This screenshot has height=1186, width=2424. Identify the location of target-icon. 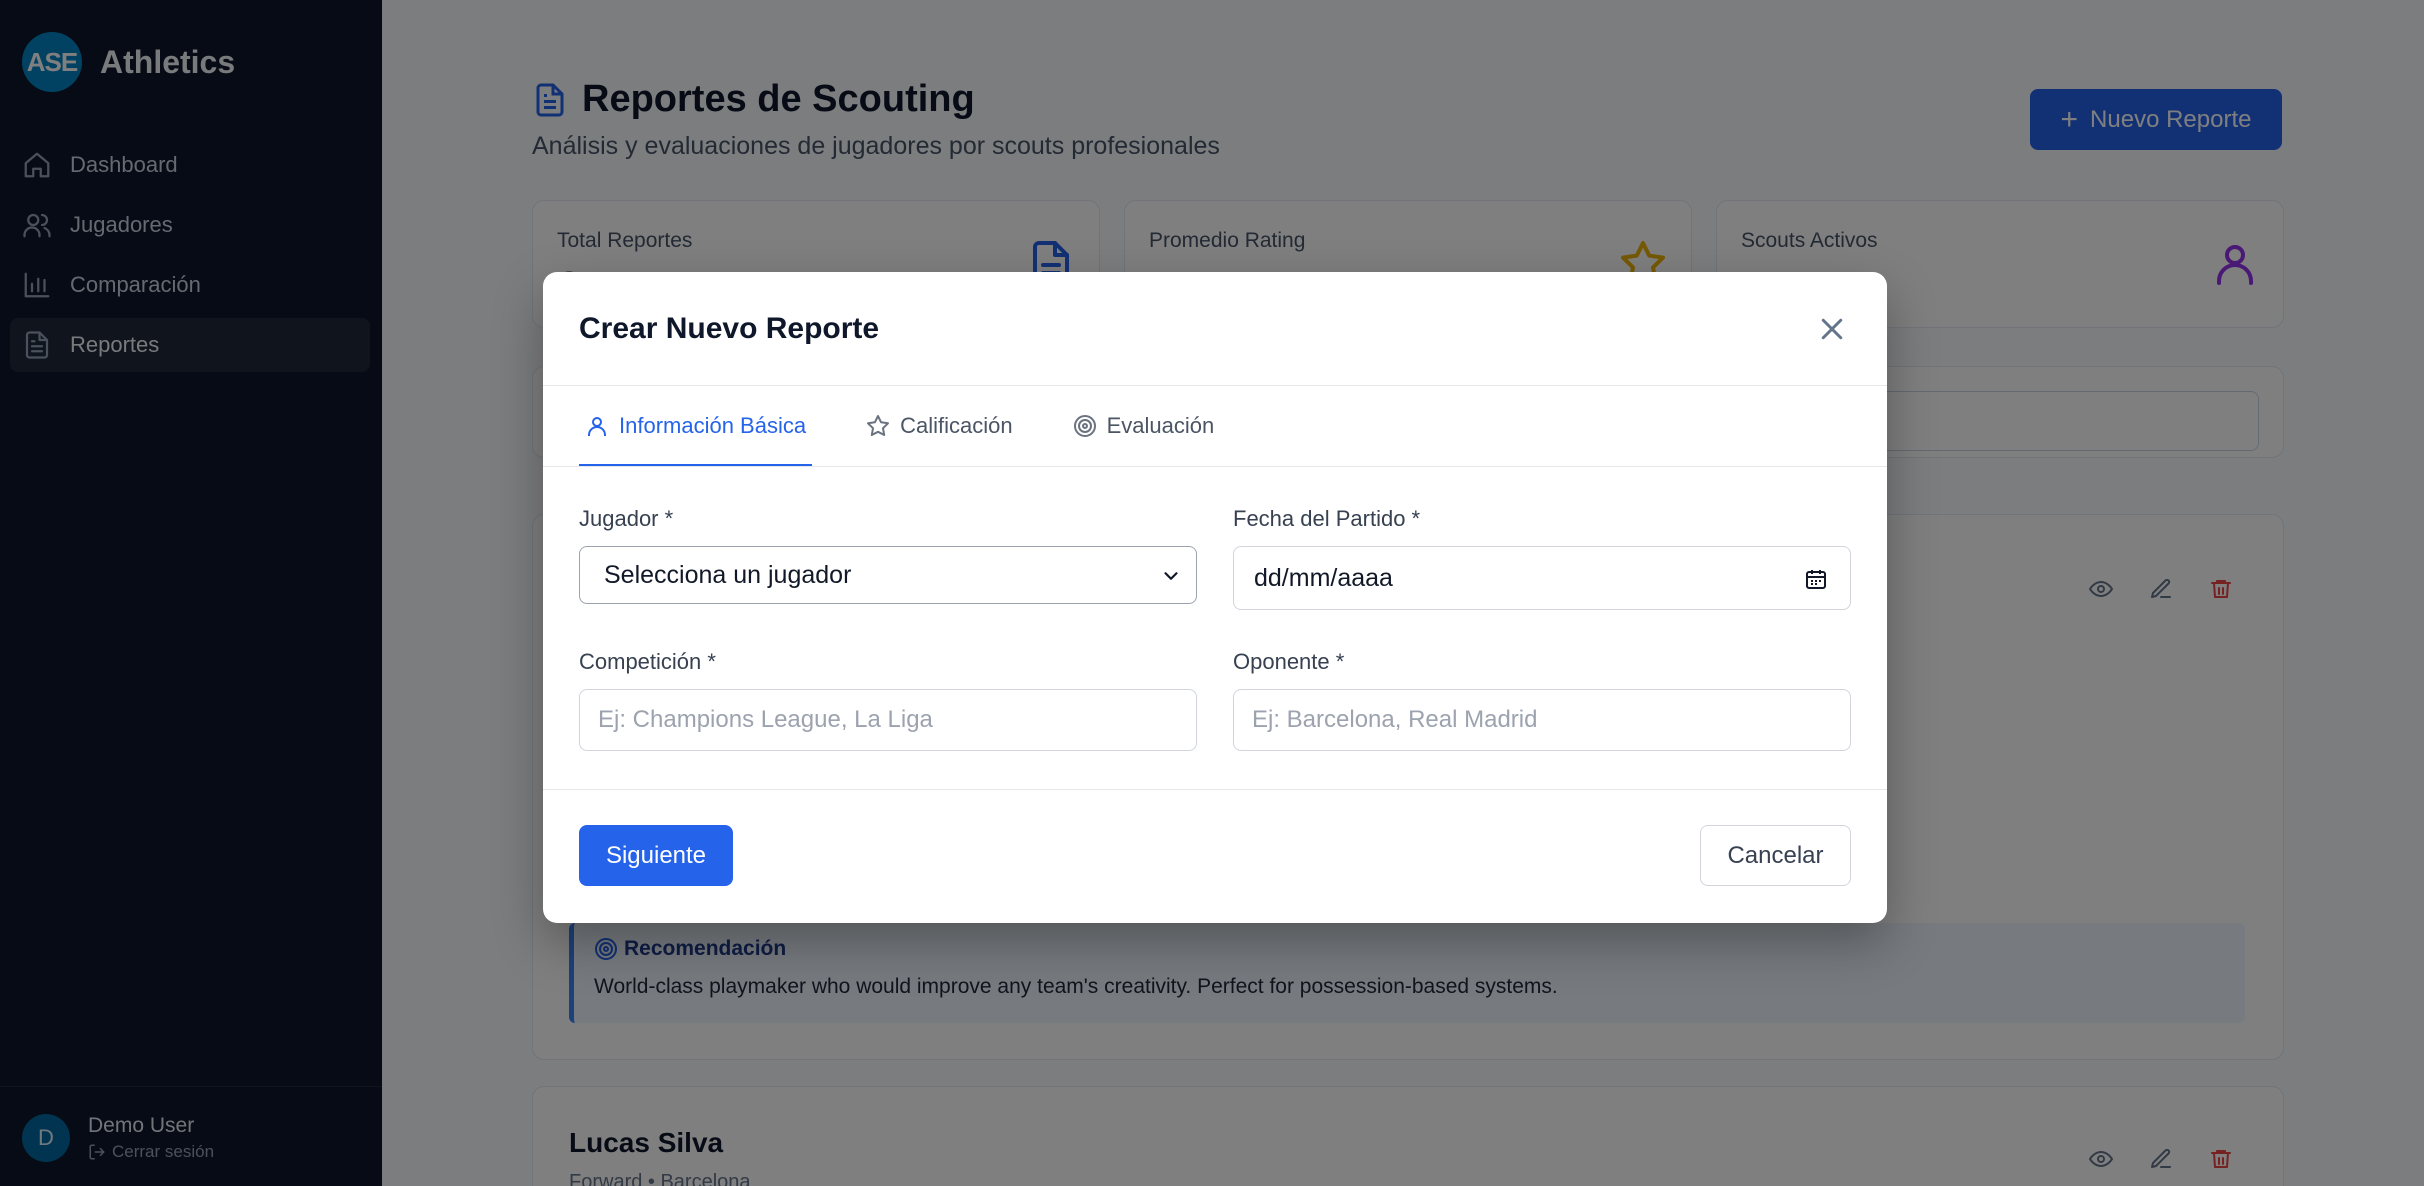
(1084, 426).